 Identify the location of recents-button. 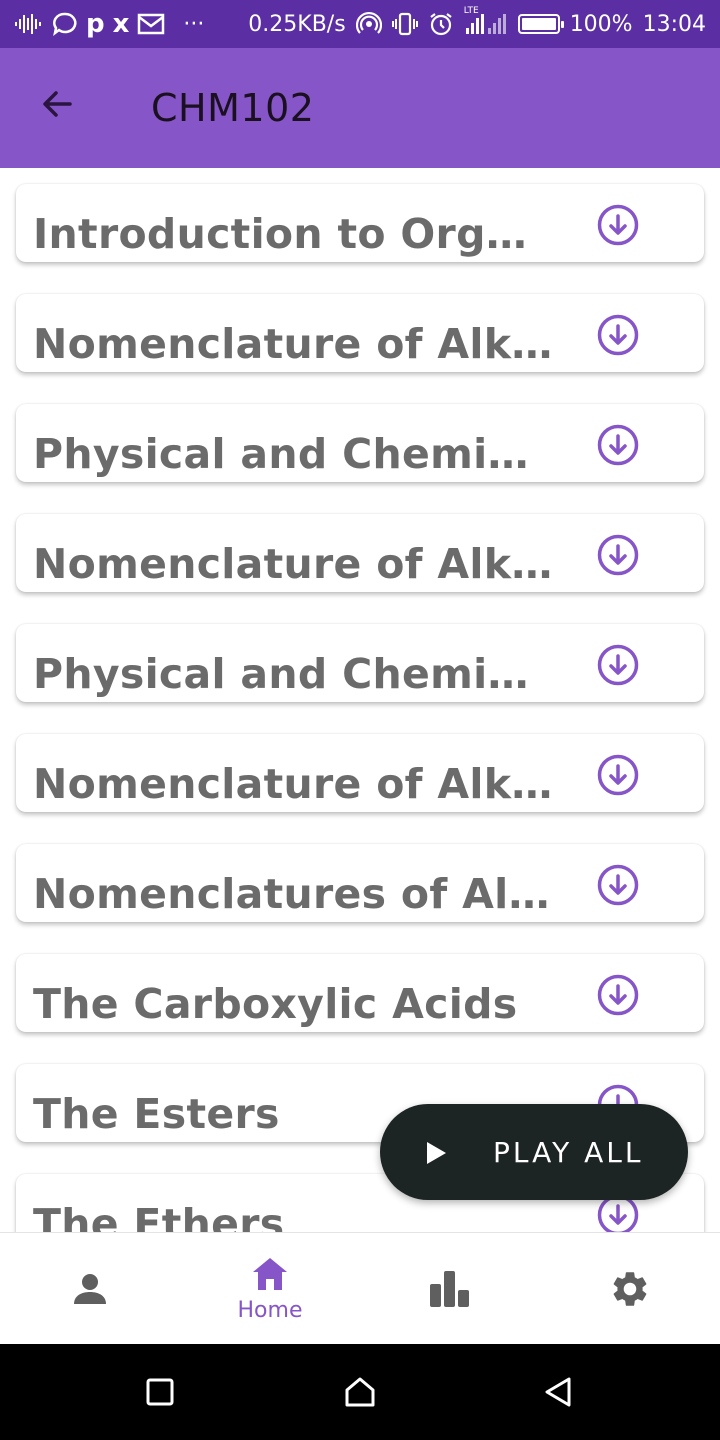
(160, 1392).